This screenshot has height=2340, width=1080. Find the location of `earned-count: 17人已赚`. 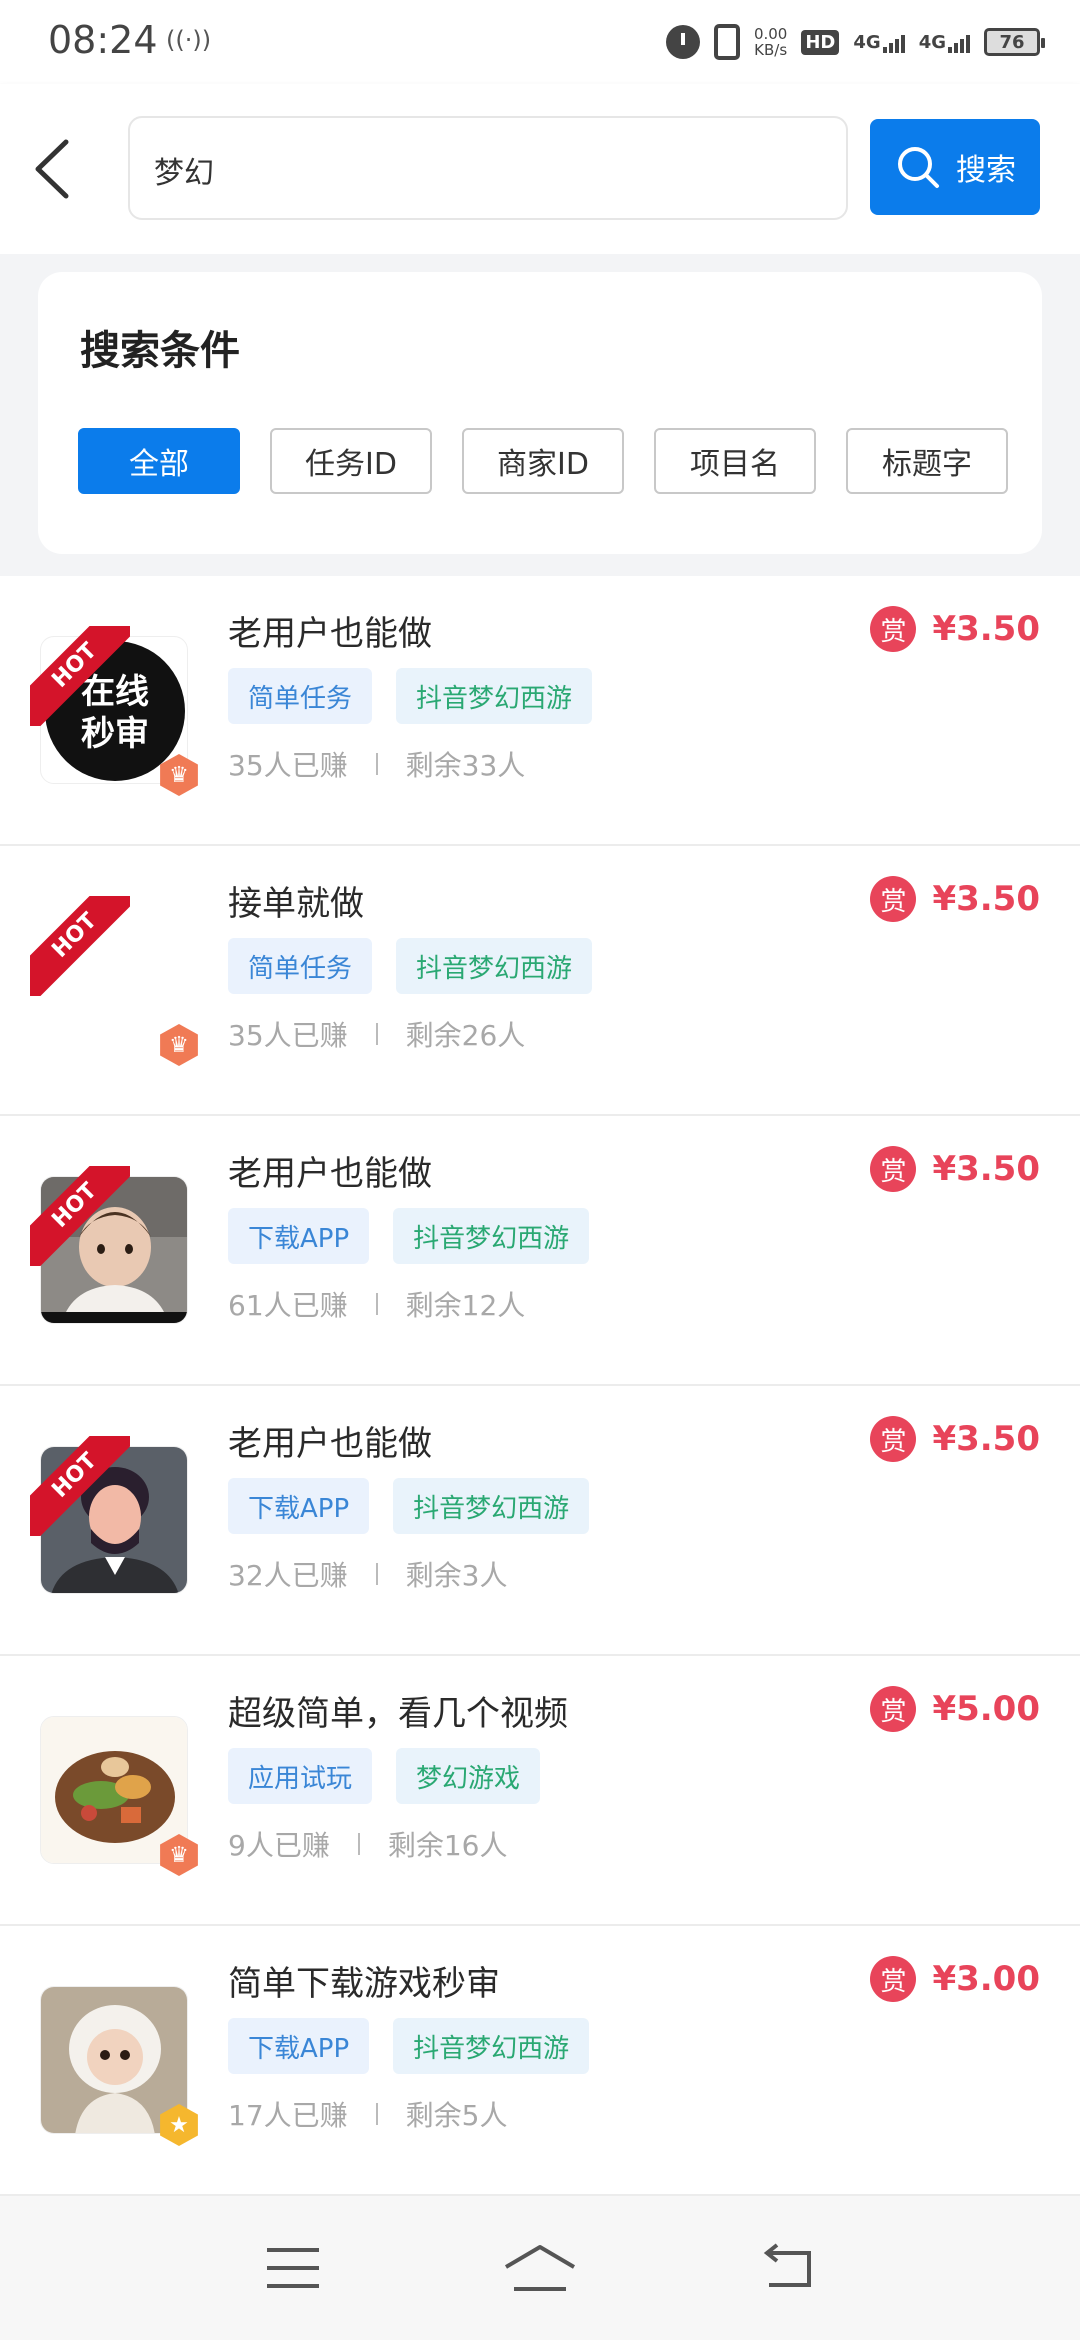

earned-count: 17人已赚 is located at coordinates (288, 2115).